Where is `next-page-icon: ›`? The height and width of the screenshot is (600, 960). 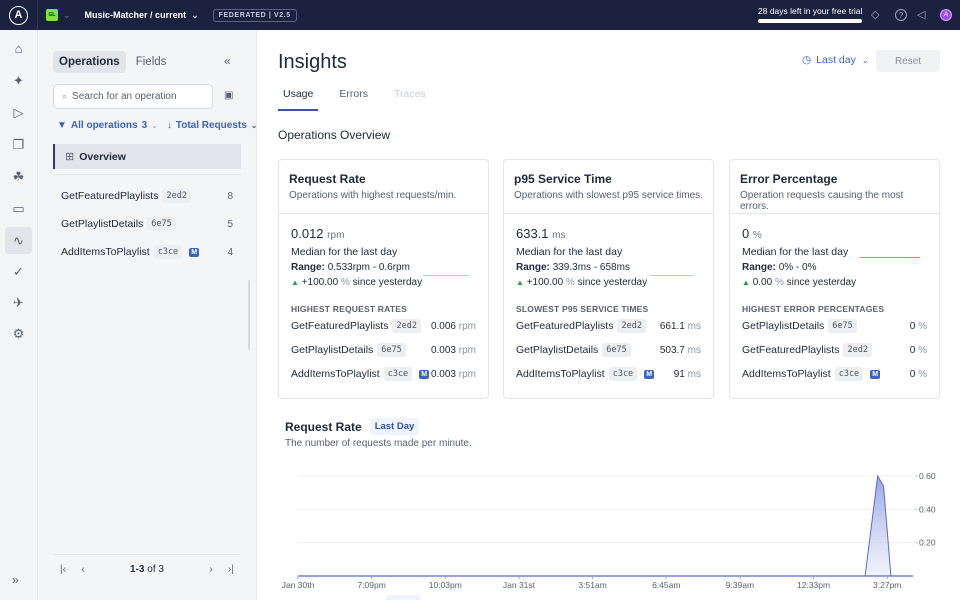
next-page-icon: › is located at coordinates (211, 569).